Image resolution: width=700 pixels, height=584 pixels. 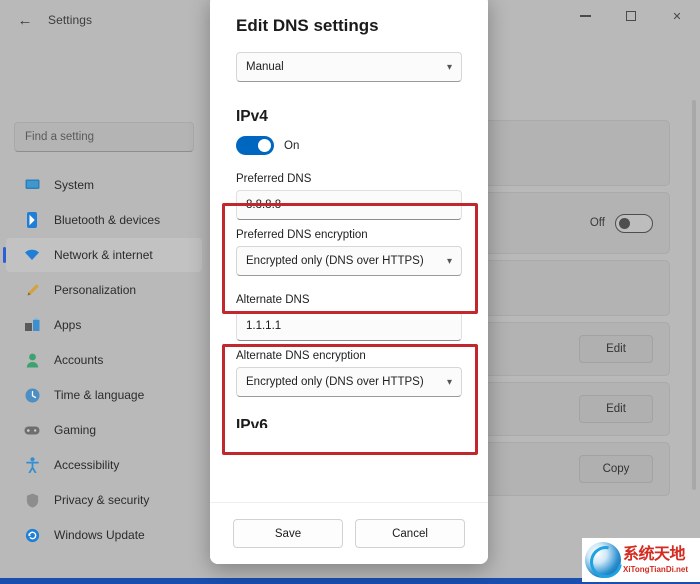 I want to click on preferred-dns-encryption-select: Encrypted only (DNS over HTTPS) ▾, so click(x=349, y=261).